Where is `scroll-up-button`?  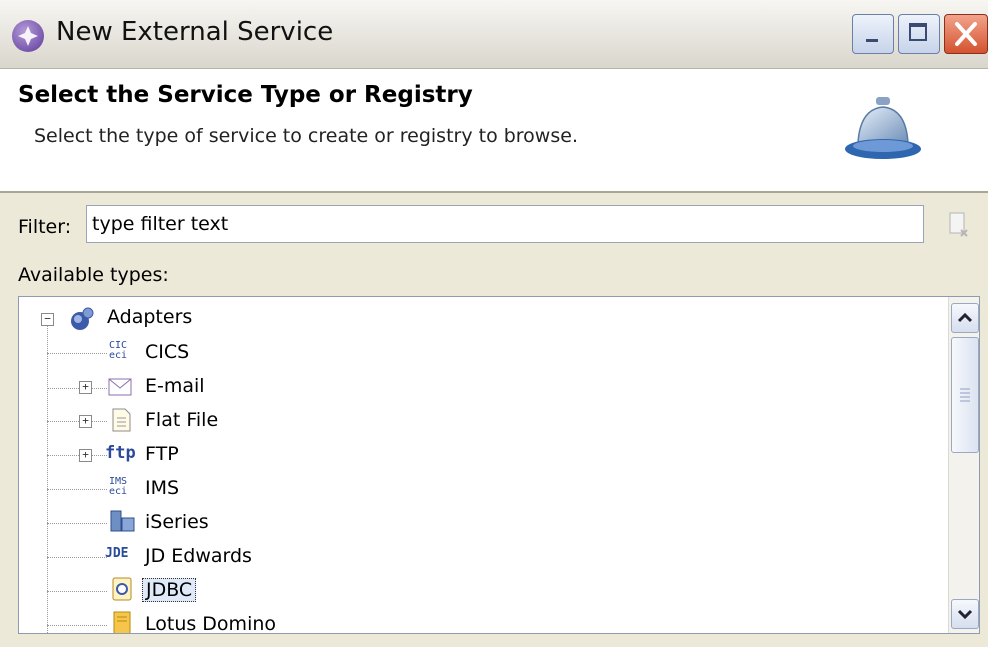
scroll-up-button is located at coordinates (965, 318).